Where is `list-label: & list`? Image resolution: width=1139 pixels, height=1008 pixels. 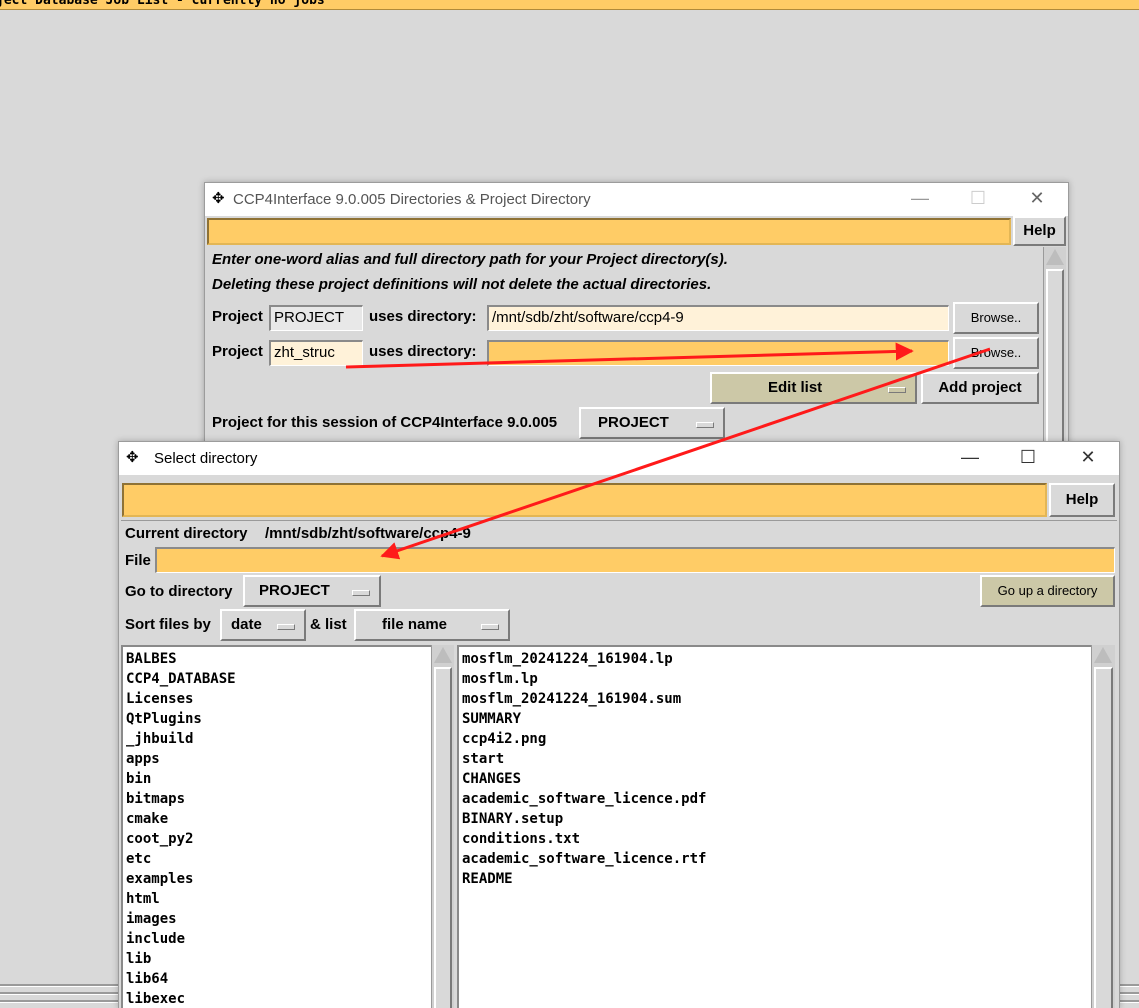 list-label: & list is located at coordinates (328, 624).